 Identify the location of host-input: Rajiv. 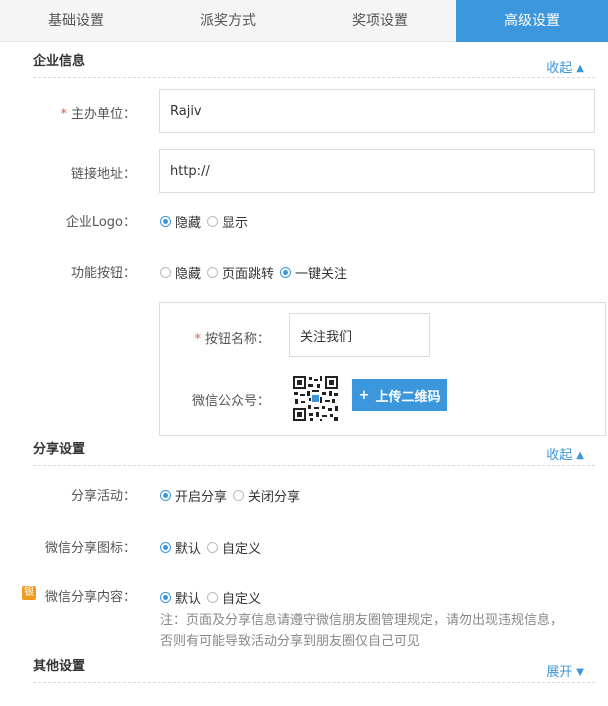
(377, 111).